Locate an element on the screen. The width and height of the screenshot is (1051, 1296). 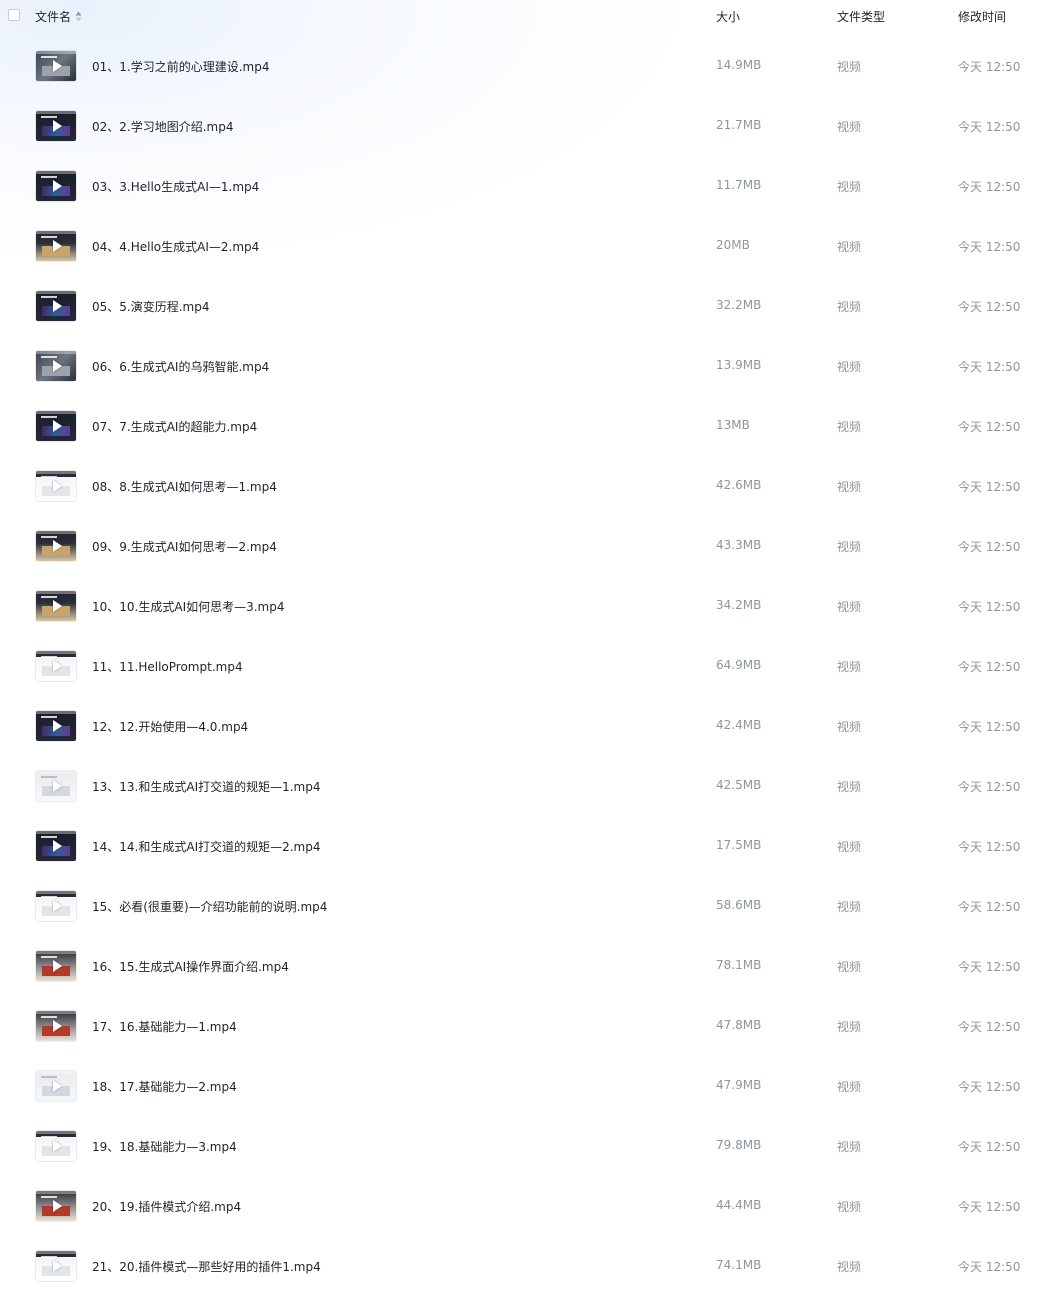
file-row: 10、10.生成式AI如何思考—3.mp4 34.2MB 视频 今天 12:50 is located at coordinates (525, 606).